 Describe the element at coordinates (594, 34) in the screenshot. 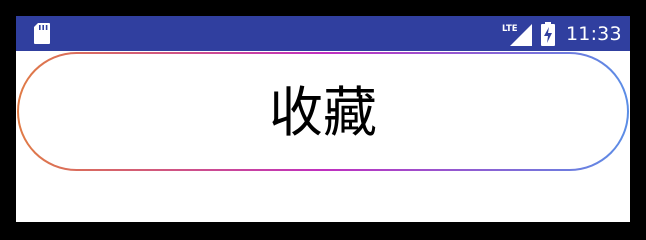

I see `status-time: 11:33` at that location.